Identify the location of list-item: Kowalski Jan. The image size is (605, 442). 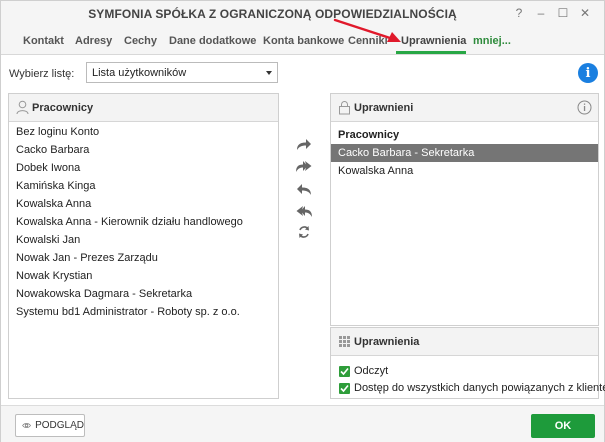
(143, 240).